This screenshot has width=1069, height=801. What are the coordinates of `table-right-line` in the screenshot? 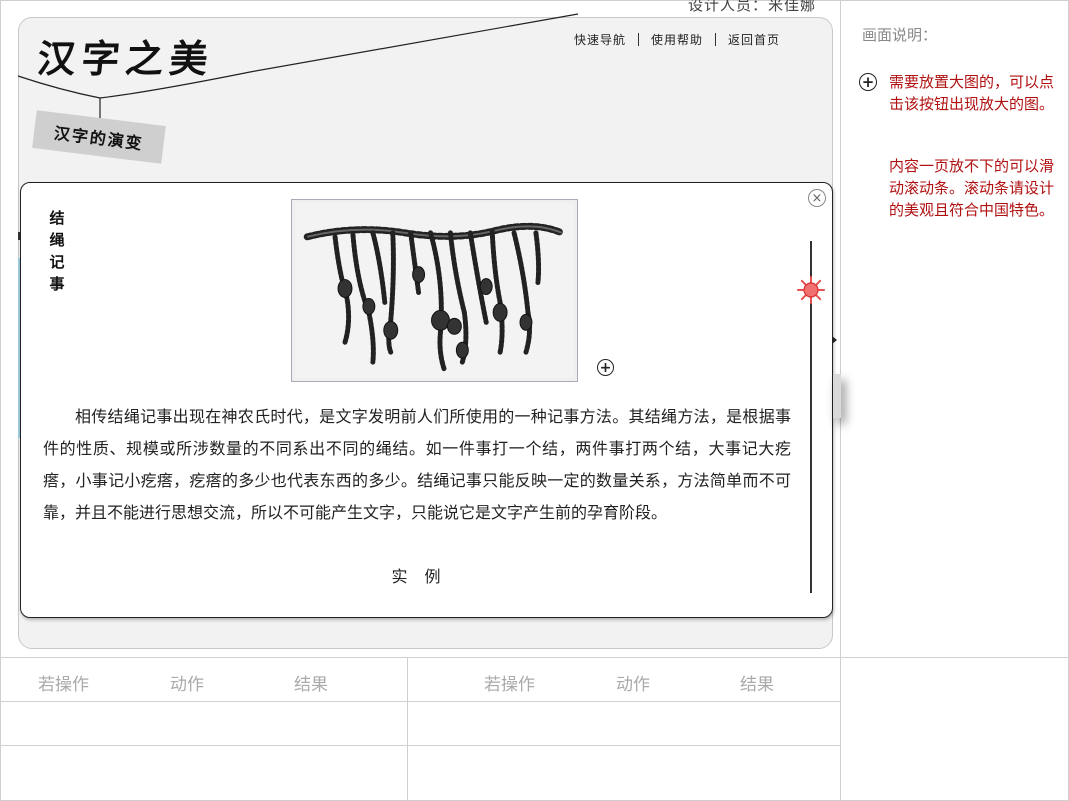 It's located at (954, 657).